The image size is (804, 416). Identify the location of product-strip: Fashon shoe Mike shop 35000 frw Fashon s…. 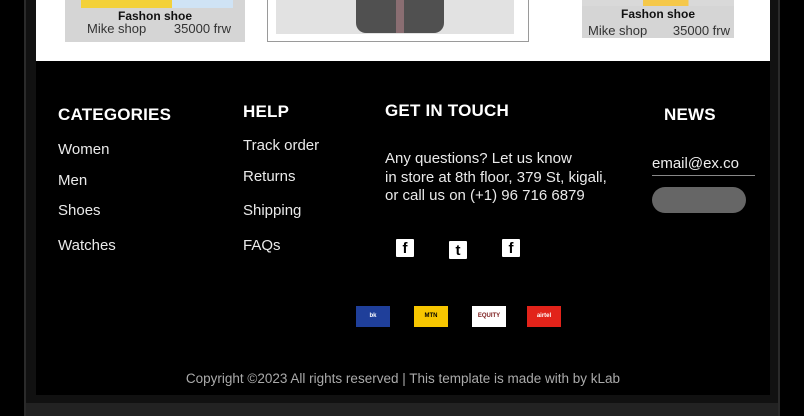
(403, 30).